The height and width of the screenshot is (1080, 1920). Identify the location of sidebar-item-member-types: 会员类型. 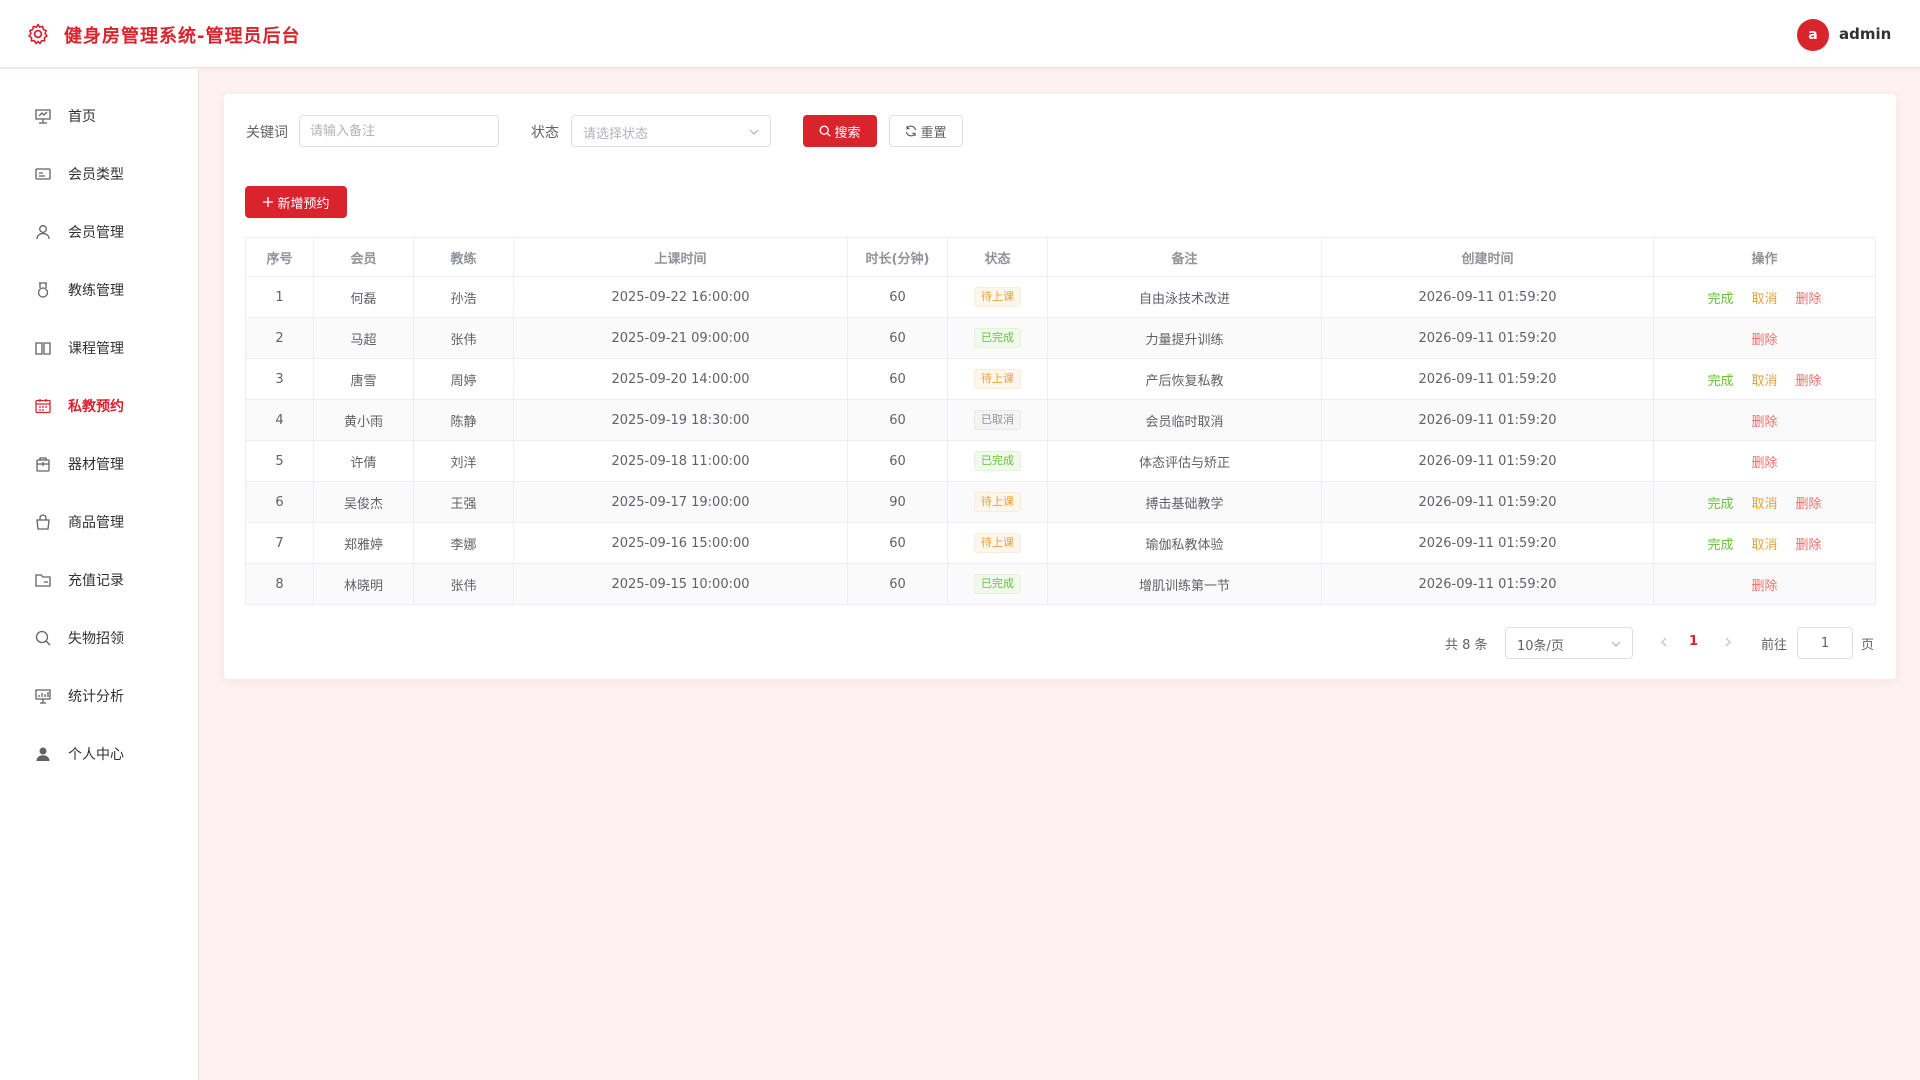
(99, 174).